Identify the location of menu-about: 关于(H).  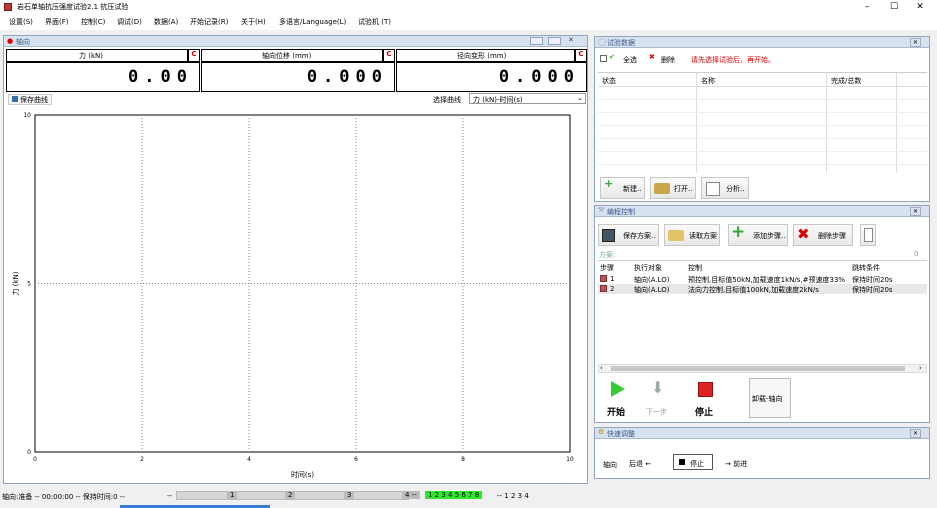
(253, 22).